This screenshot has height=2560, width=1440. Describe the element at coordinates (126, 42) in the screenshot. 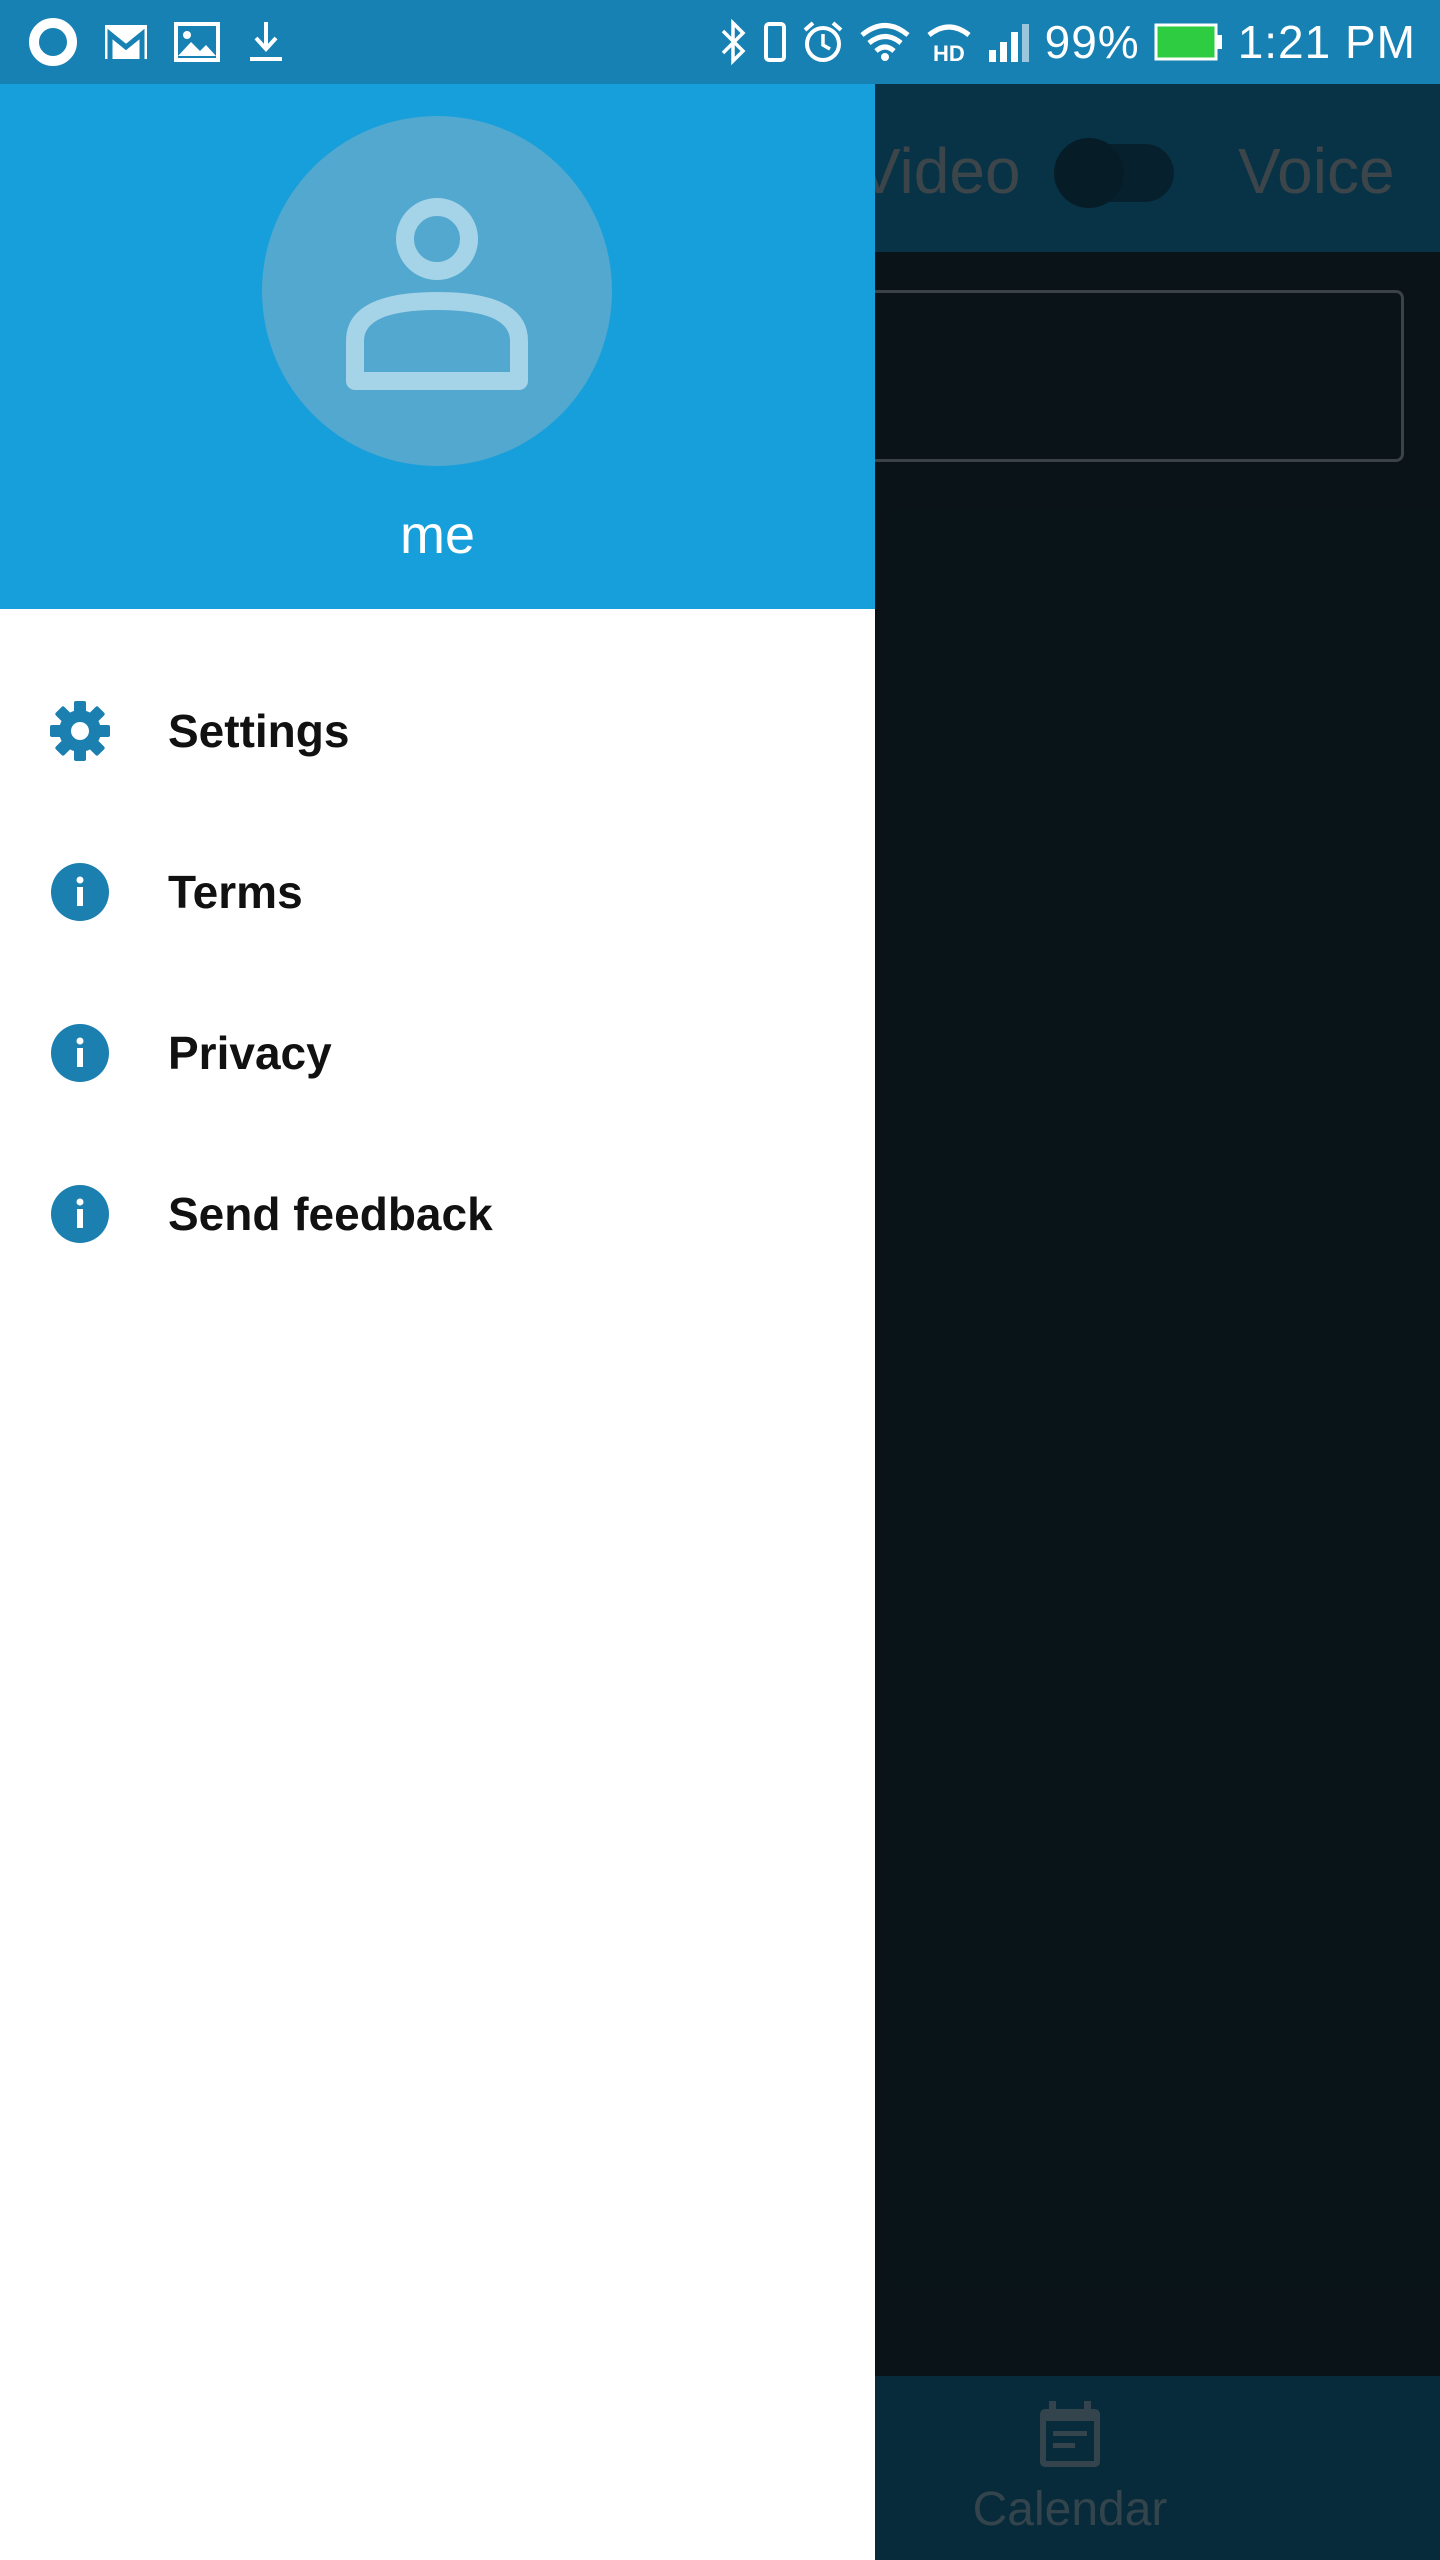

I see `gmail-icon` at that location.